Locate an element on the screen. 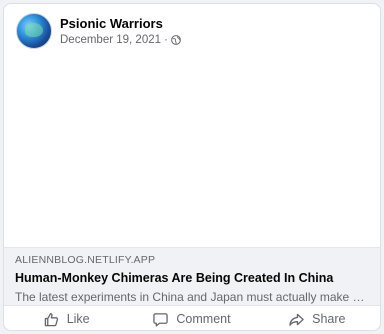 The image size is (384, 334). like-label: Like is located at coordinates (78, 319).